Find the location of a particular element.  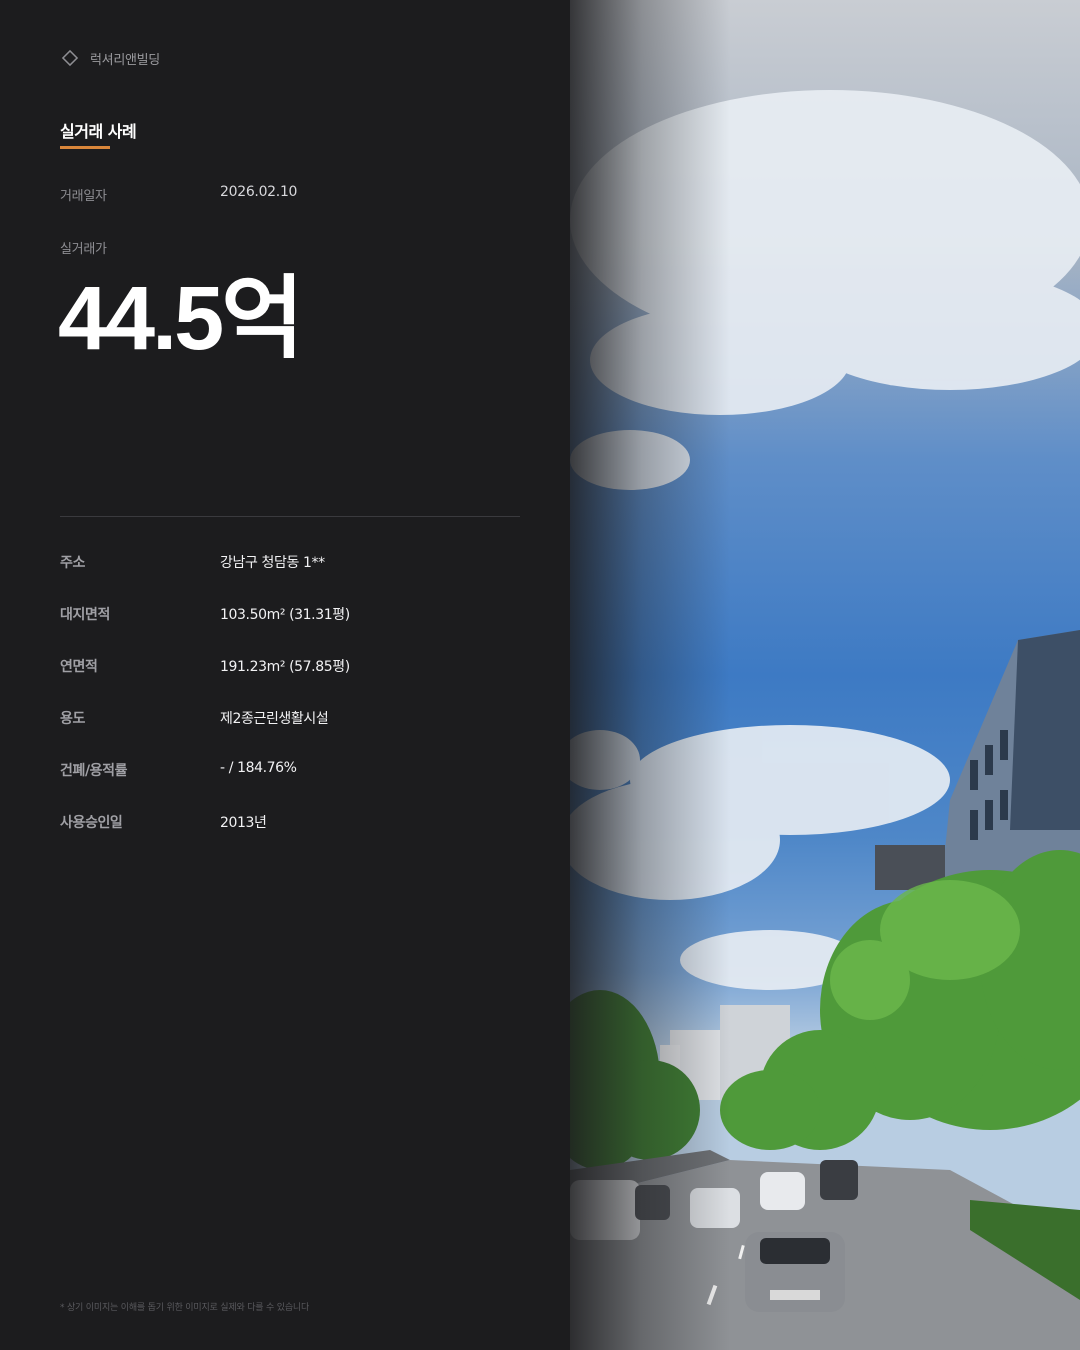

detail-row-approval-year: 사용승인일 2013년 is located at coordinates (290, 836).